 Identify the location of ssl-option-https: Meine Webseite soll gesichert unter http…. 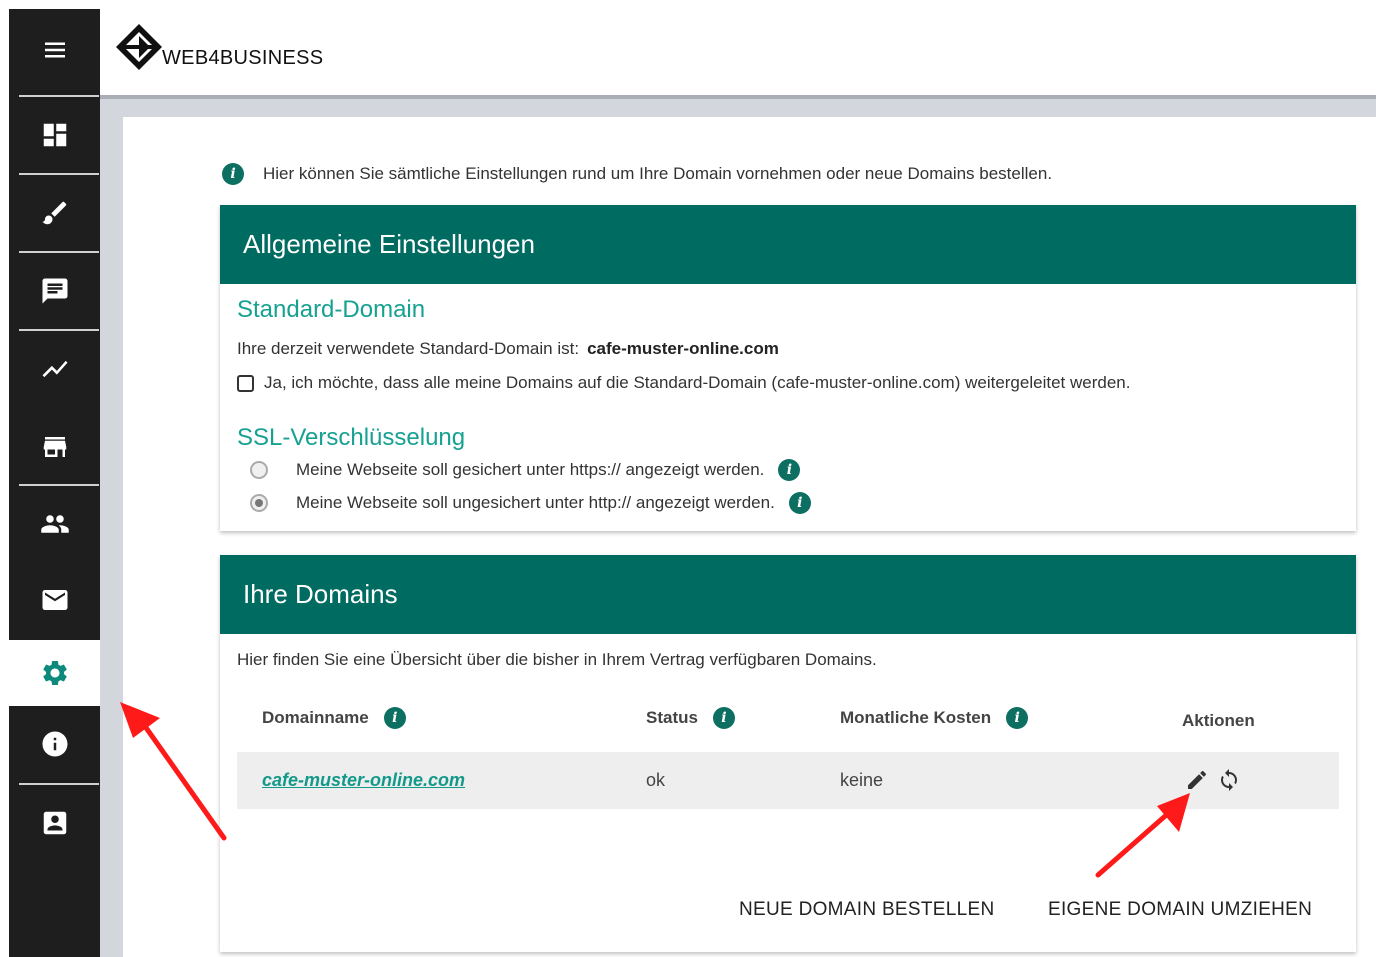
(525, 470).